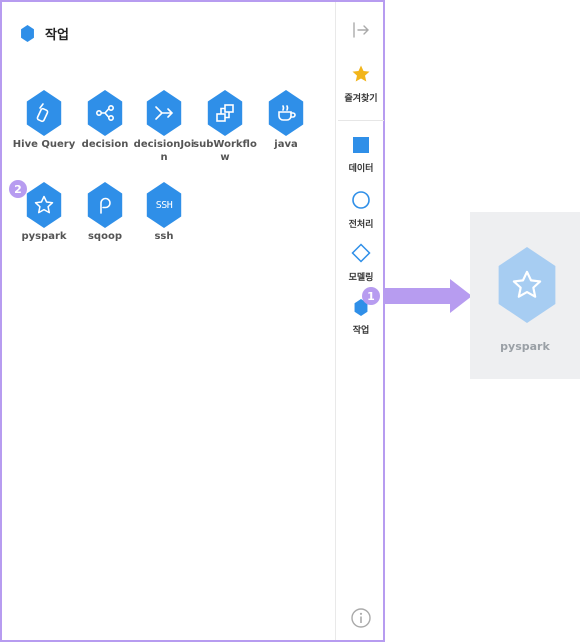  Describe the element at coordinates (361, 84) in the screenshot. I see `rail-item-favorites: 즐겨찾기` at that location.